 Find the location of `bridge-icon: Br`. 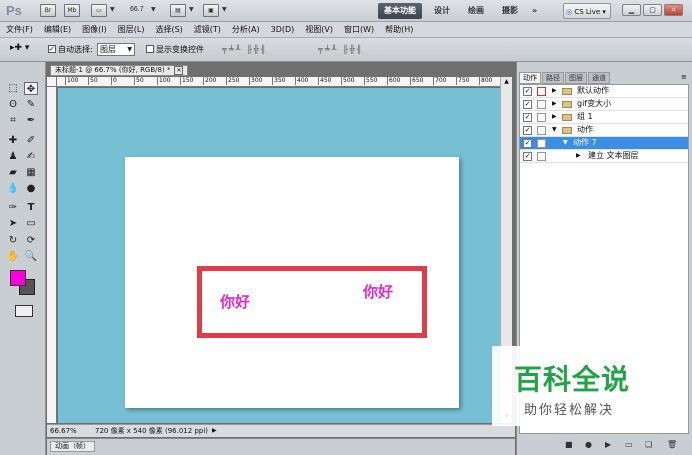

bridge-icon: Br is located at coordinates (48, 10).